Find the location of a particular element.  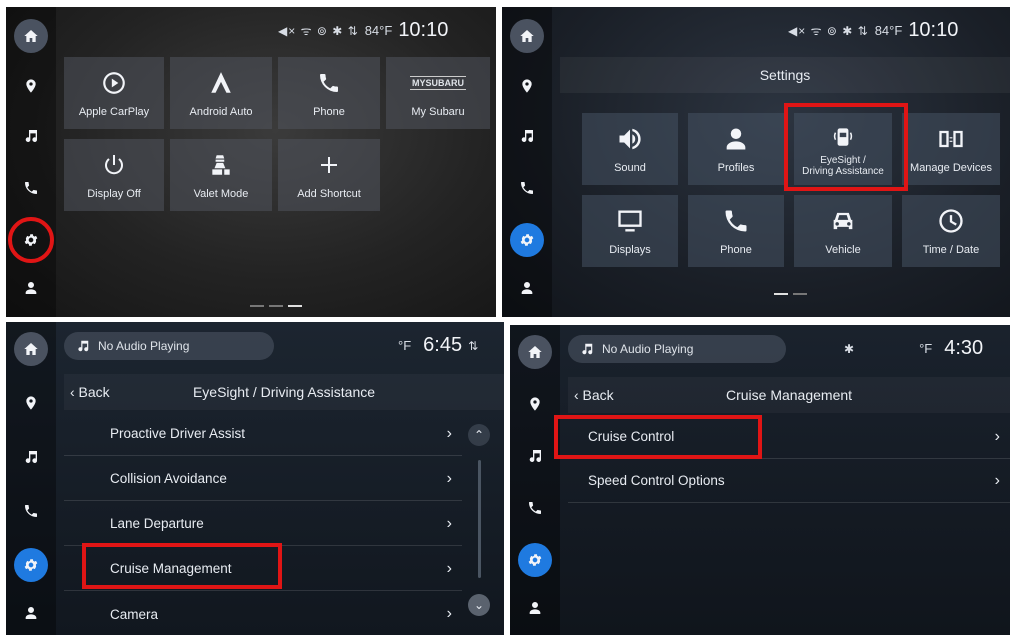

row-proactive-driver-assist: Proactive Driver Assist › is located at coordinates (263, 434).